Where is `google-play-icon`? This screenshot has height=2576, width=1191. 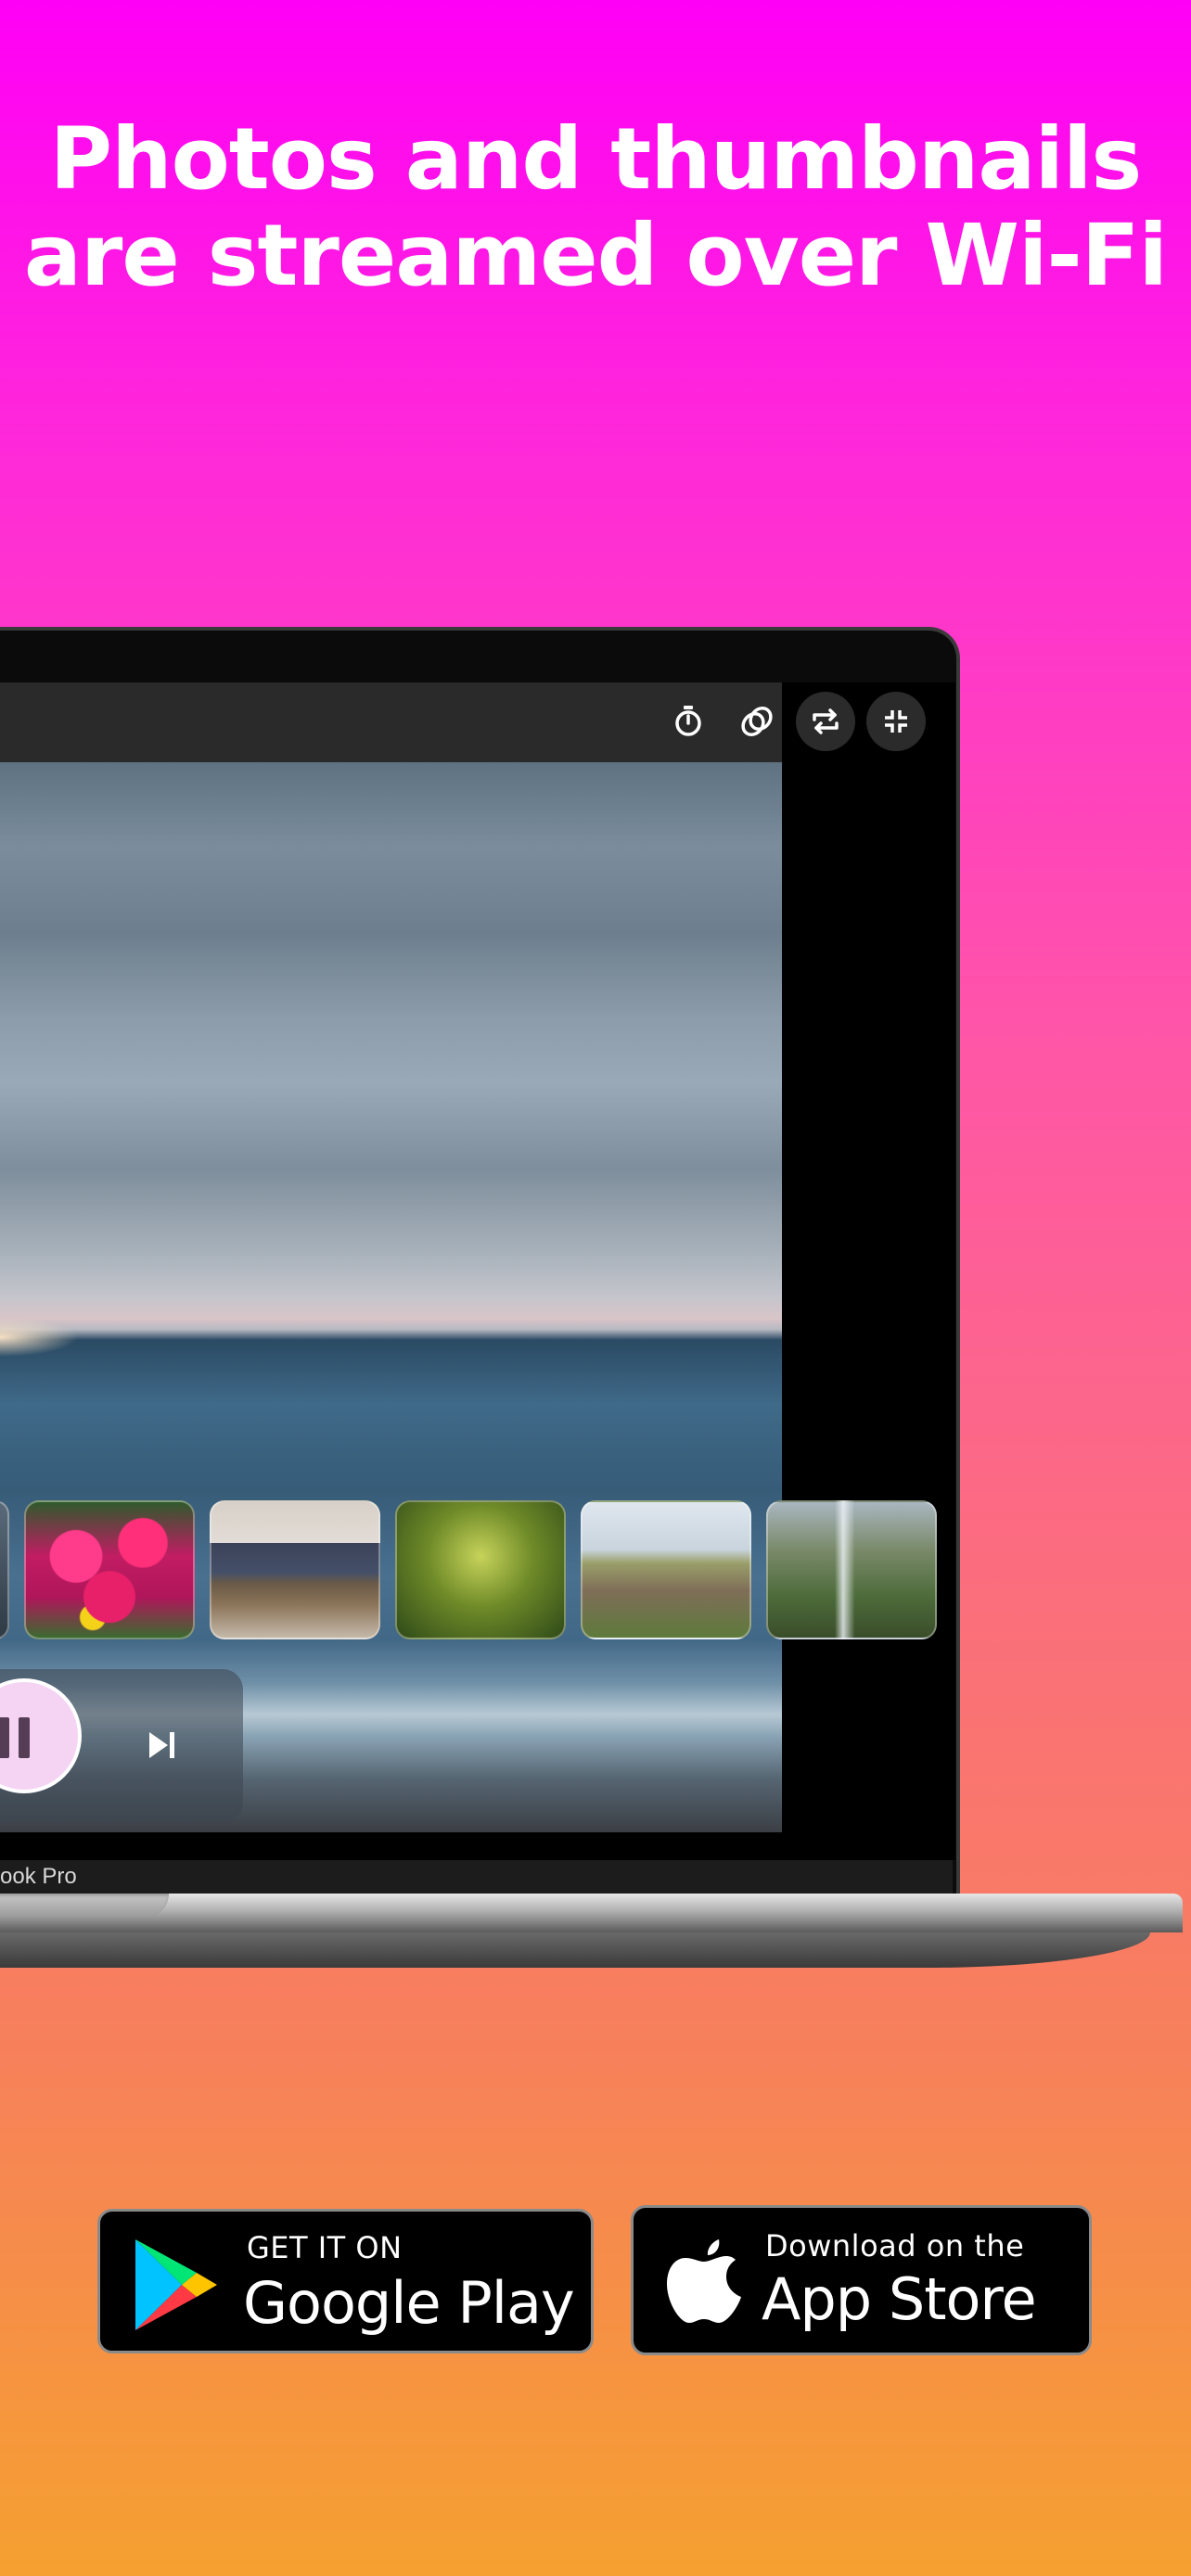
google-play-icon is located at coordinates (176, 2285).